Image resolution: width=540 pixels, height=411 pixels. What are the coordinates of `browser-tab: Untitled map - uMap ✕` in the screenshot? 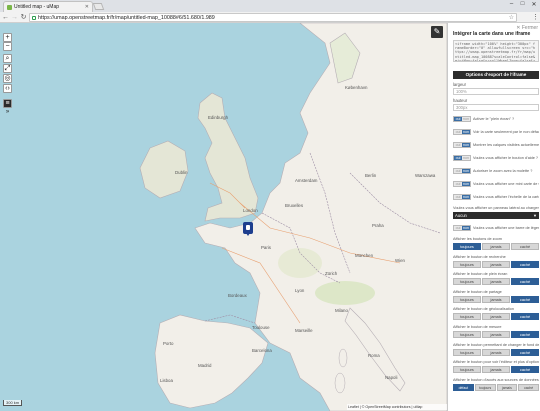 It's located at (48, 6).